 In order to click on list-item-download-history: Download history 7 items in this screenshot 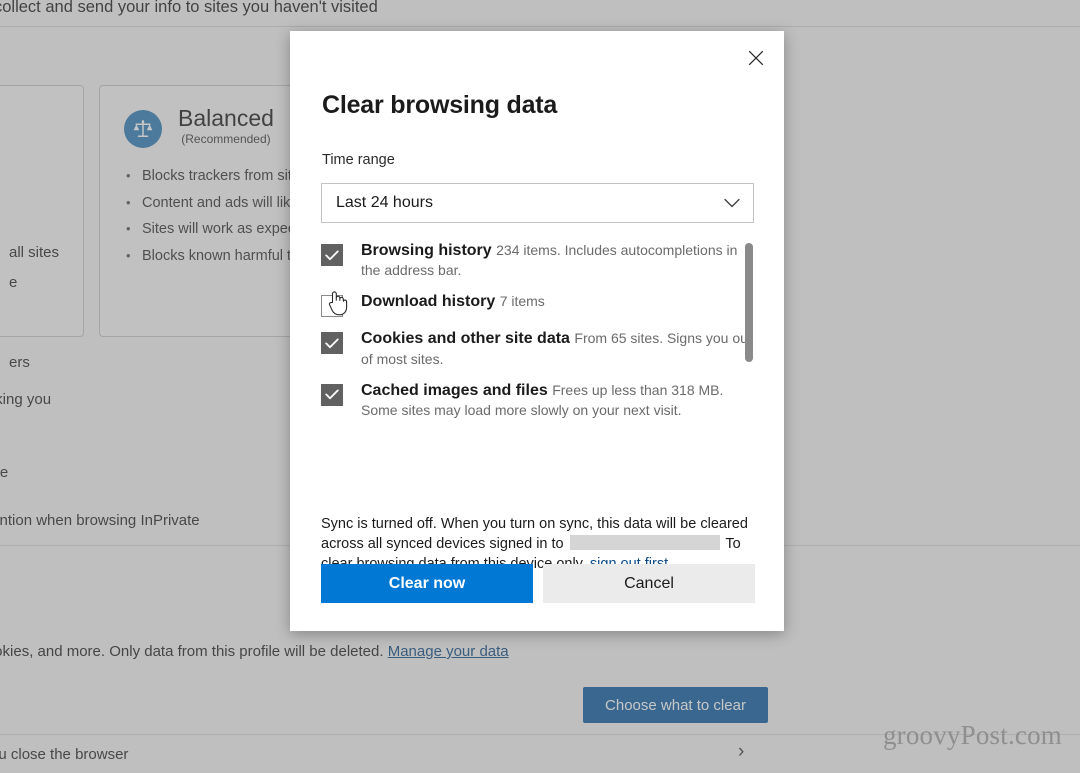, I will do `click(537, 305)`.